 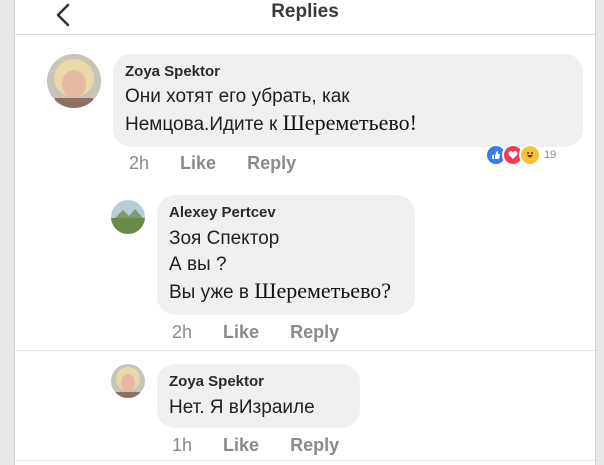 What do you see at coordinates (550, 155) in the screenshot?
I see `reactions-count: 19` at bounding box center [550, 155].